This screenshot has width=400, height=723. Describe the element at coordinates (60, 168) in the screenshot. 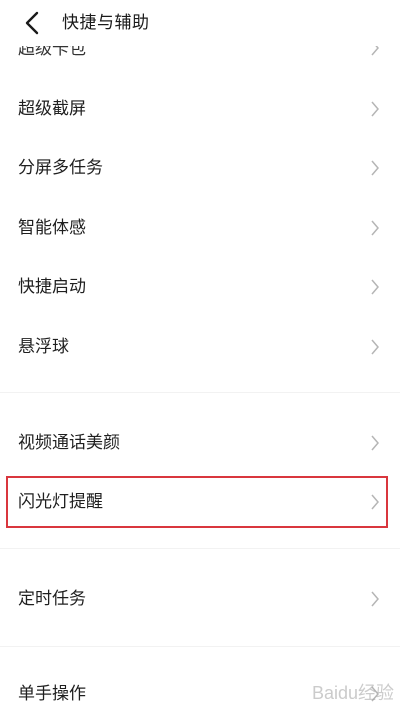

I see `row-label: 分屏多任务` at that location.